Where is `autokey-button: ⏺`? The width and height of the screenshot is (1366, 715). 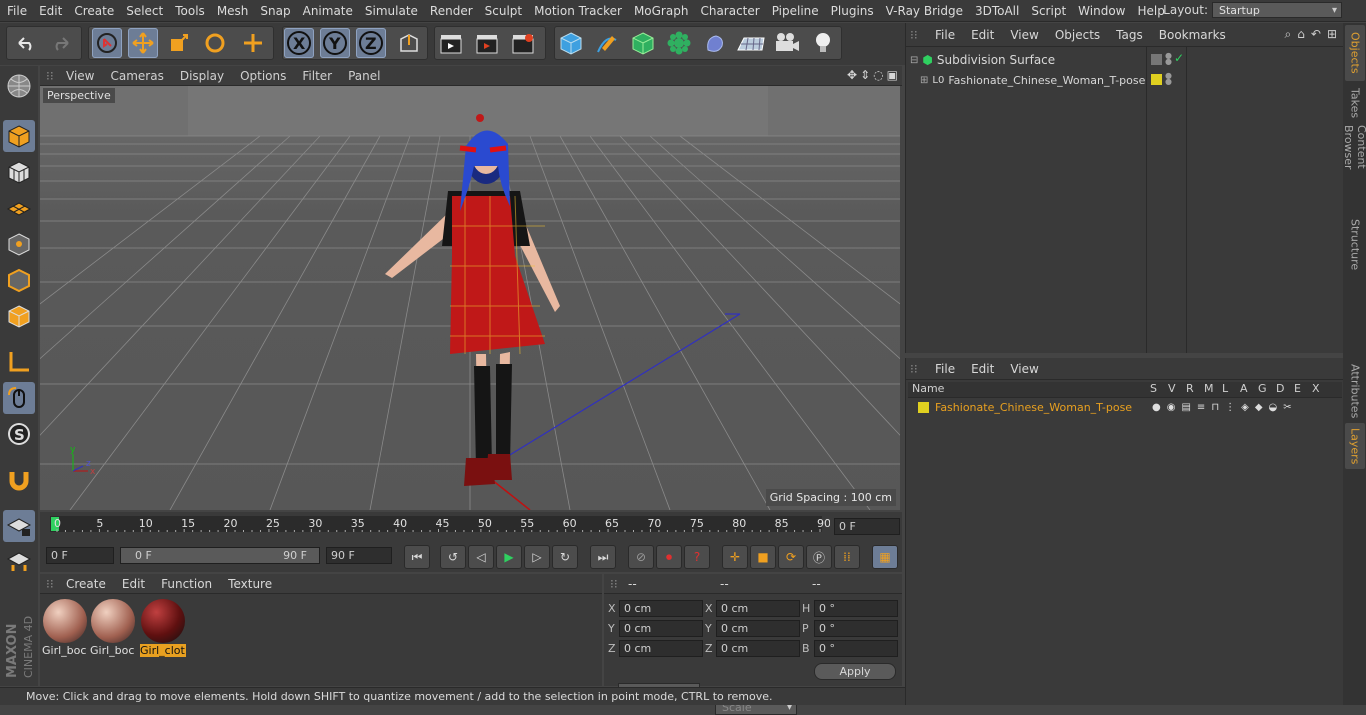
autokey-button: ⏺ is located at coordinates (669, 557).